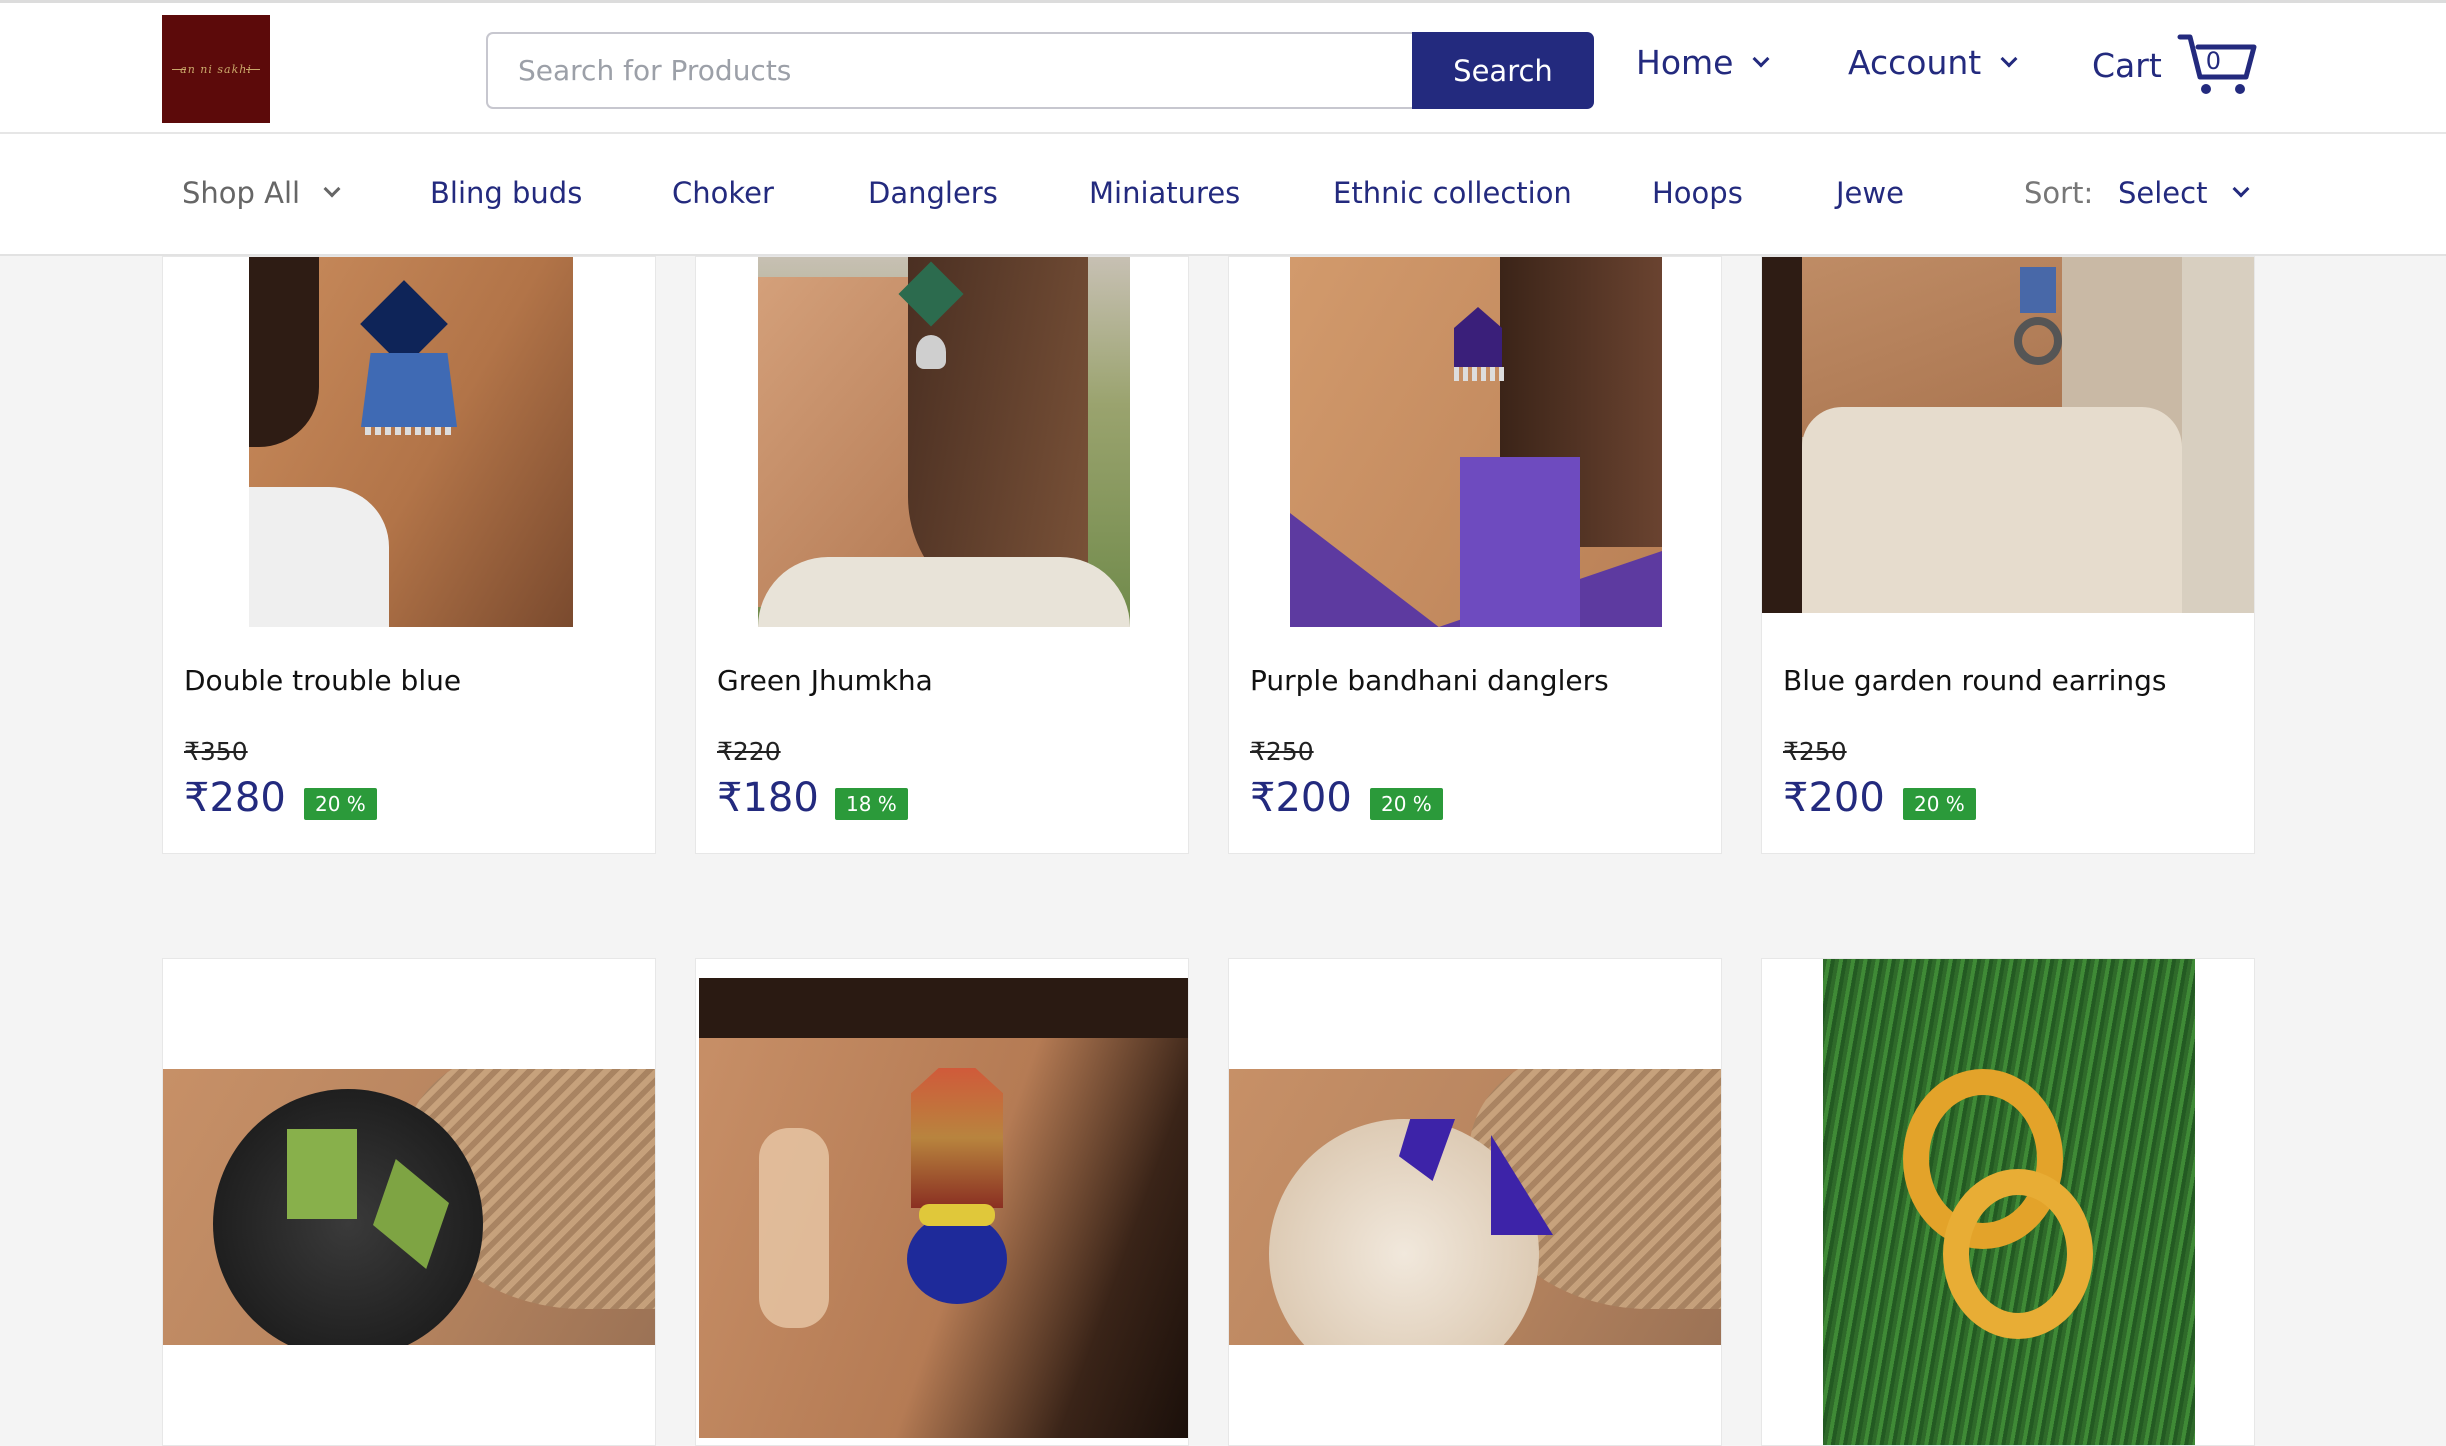  What do you see at coordinates (1915, 62) in the screenshot?
I see `account-label: Account` at bounding box center [1915, 62].